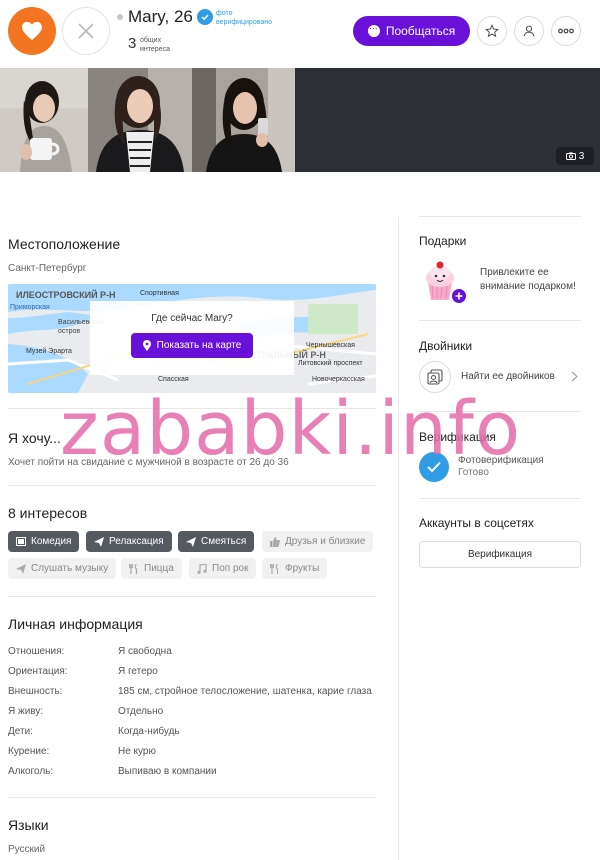 Image resolution: width=600 pixels, height=860 pixels. What do you see at coordinates (473, 472) in the screenshot?
I see `photo-verification-status: Готово` at bounding box center [473, 472].